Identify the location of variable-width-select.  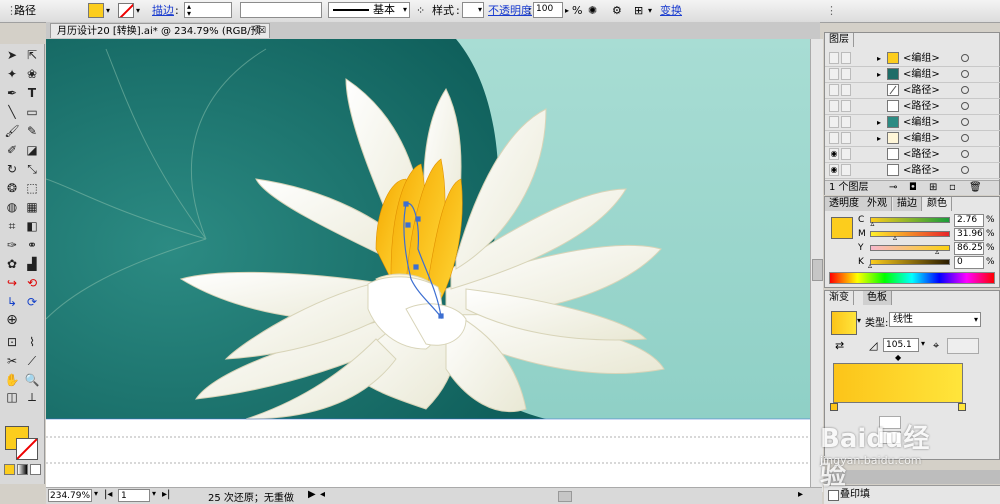
(281, 10).